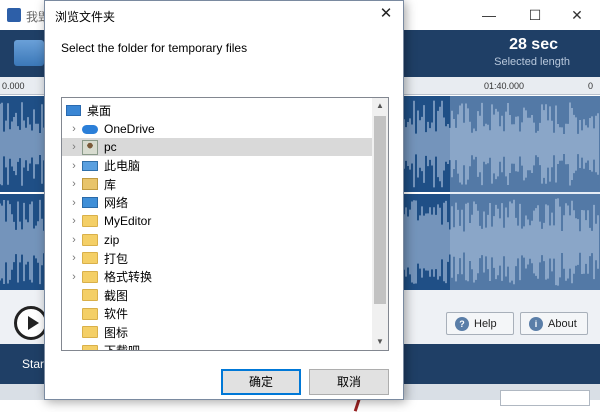 This screenshot has height=412, width=600. I want to click on library-icon, so click(90, 184).